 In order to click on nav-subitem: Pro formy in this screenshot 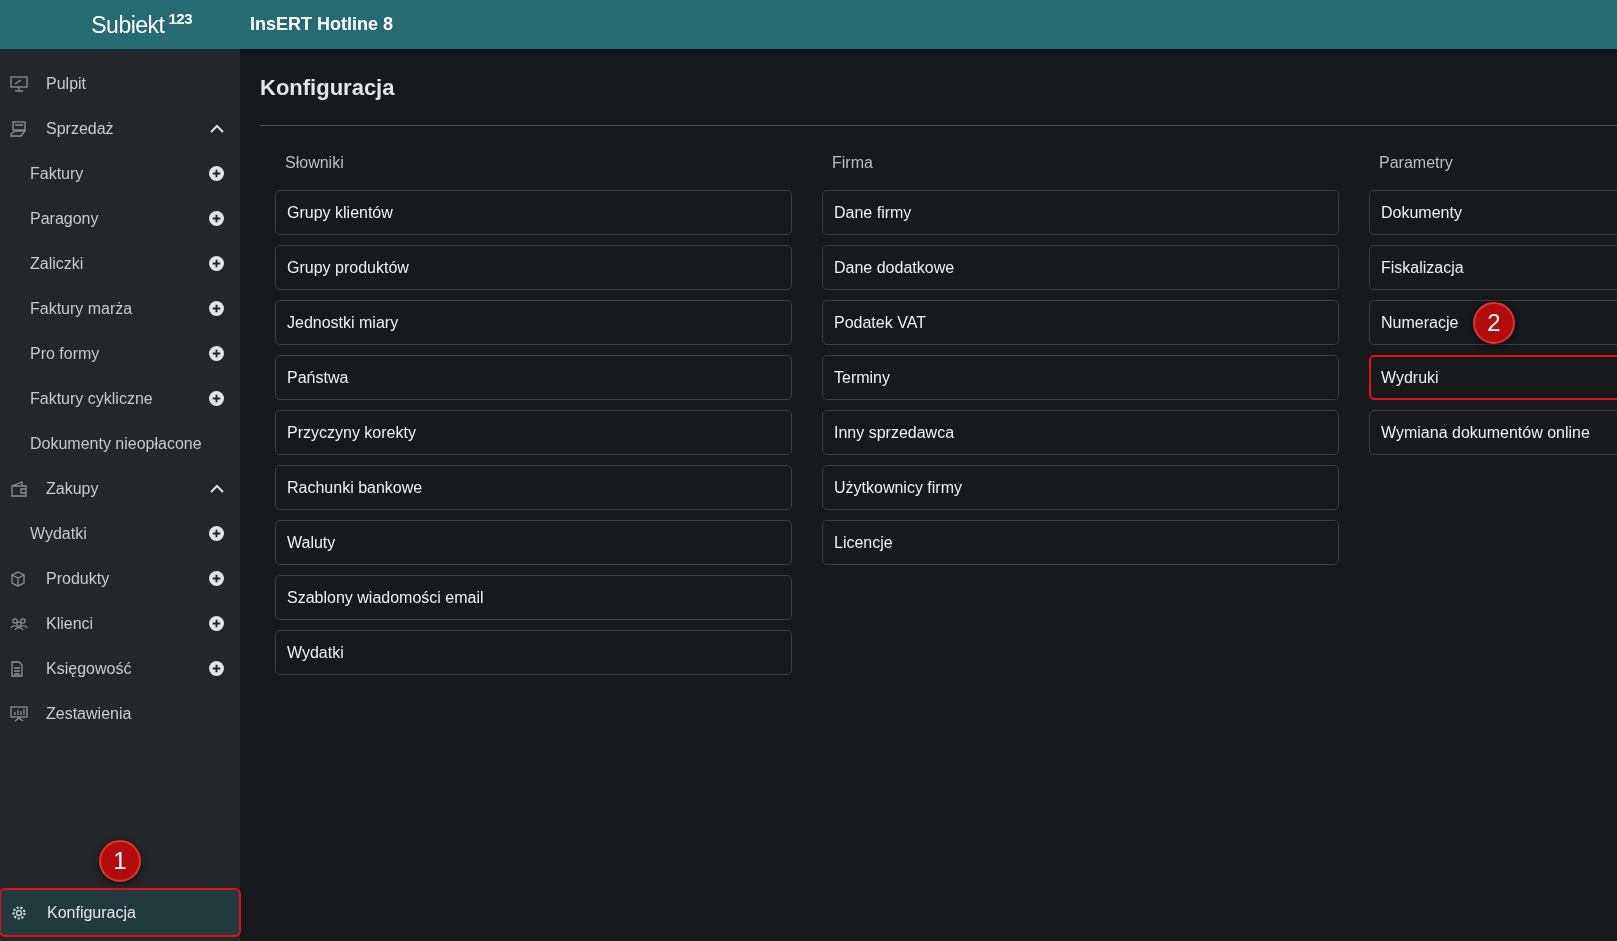, I will do `click(120, 353)`.